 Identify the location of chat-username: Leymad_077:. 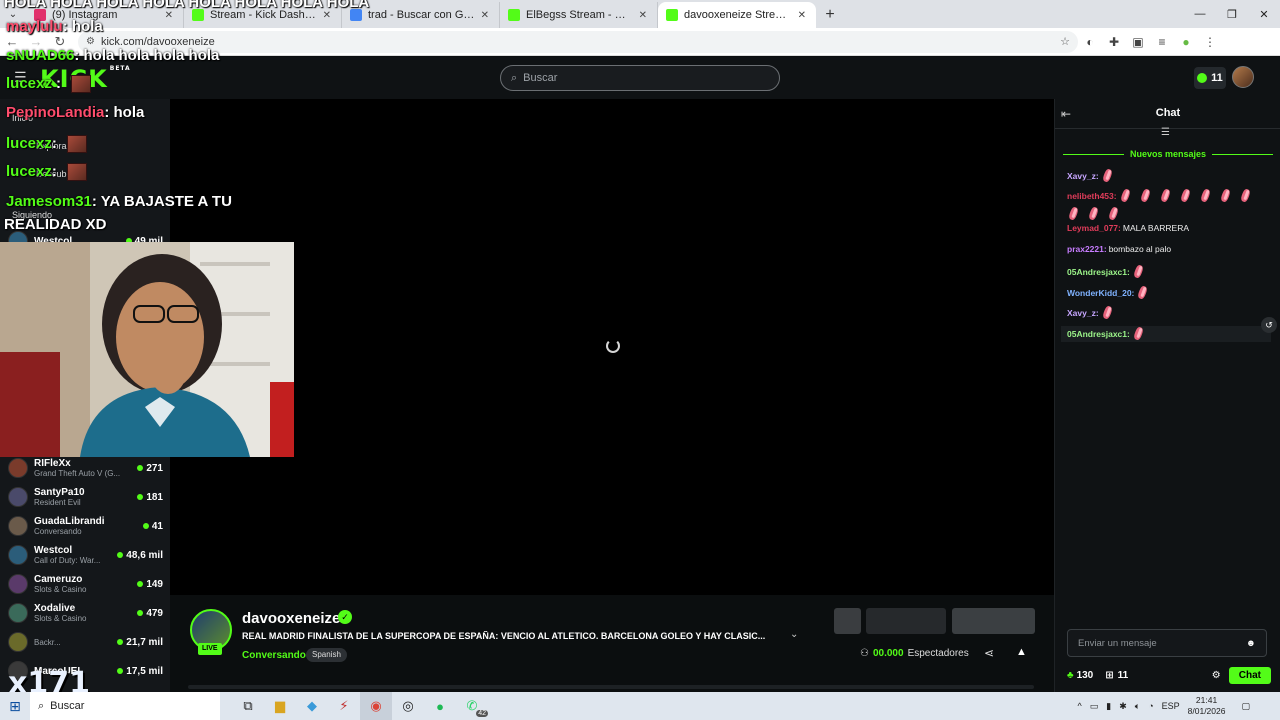
(1094, 228).